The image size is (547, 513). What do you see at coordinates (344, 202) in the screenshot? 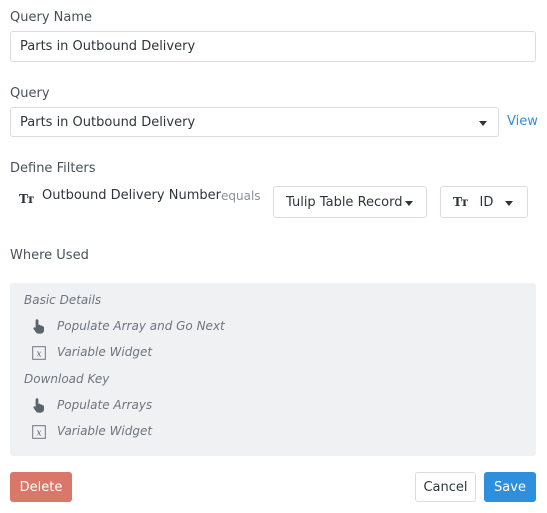
I see `filter-source-value: Tulip Table Record` at bounding box center [344, 202].